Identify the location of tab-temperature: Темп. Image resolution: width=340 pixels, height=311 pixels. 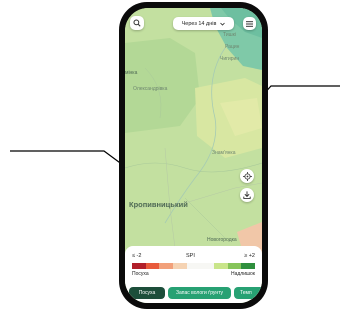
(248, 293).